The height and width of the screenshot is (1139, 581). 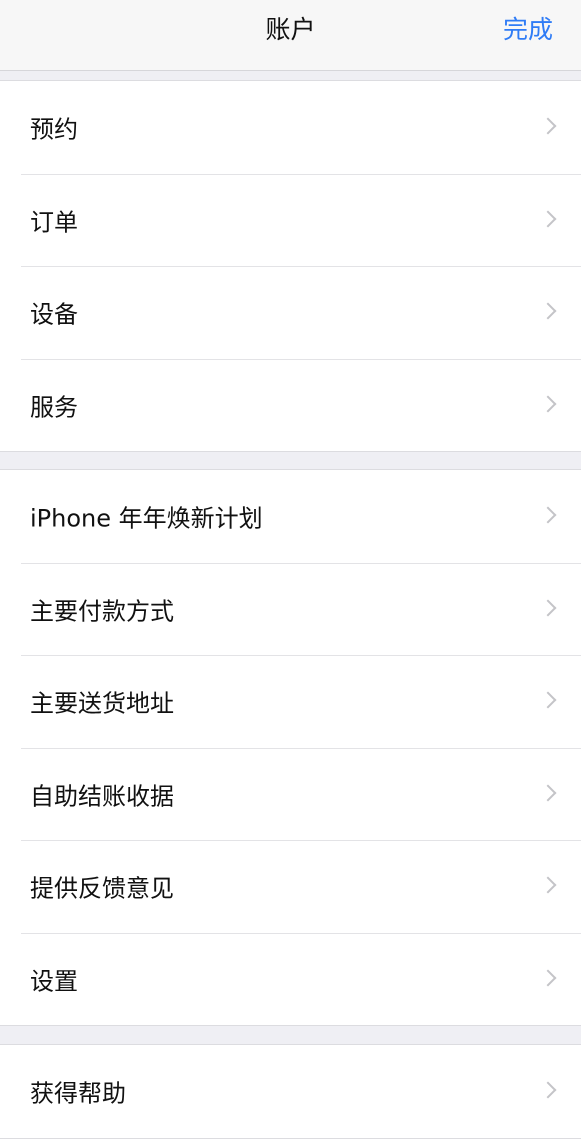 What do you see at coordinates (528, 28) in the screenshot?
I see `done-button: 完成` at bounding box center [528, 28].